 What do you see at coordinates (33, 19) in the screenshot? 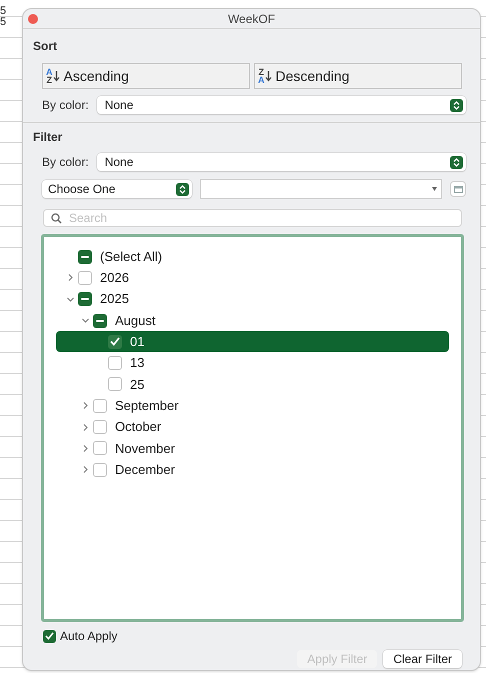
I see `close-button` at bounding box center [33, 19].